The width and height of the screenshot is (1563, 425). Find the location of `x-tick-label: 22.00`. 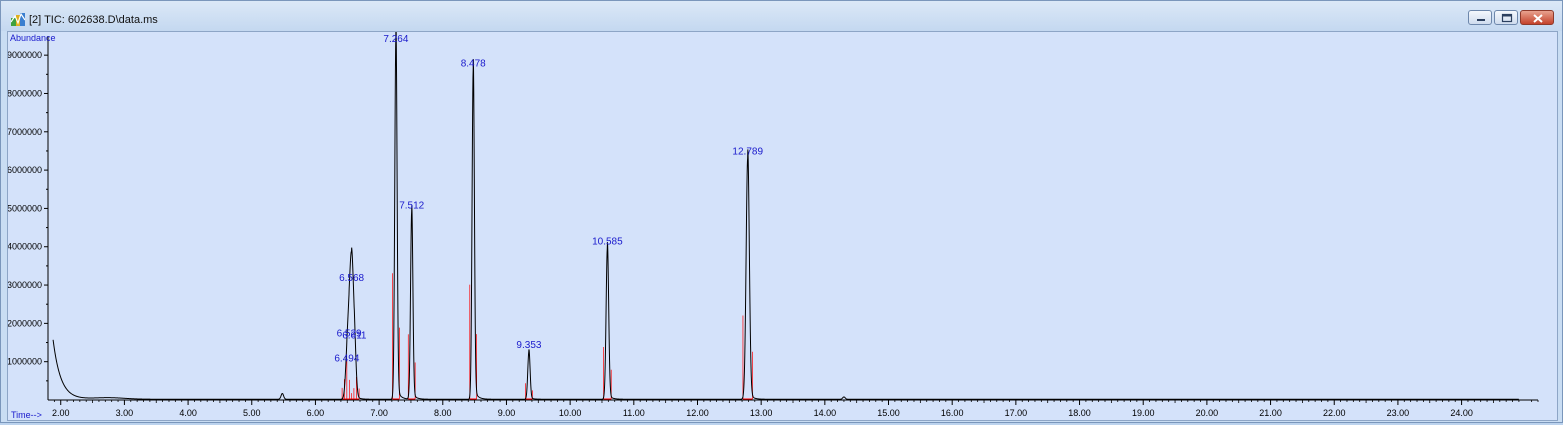

x-tick-label: 22.00 is located at coordinates (1334, 413).